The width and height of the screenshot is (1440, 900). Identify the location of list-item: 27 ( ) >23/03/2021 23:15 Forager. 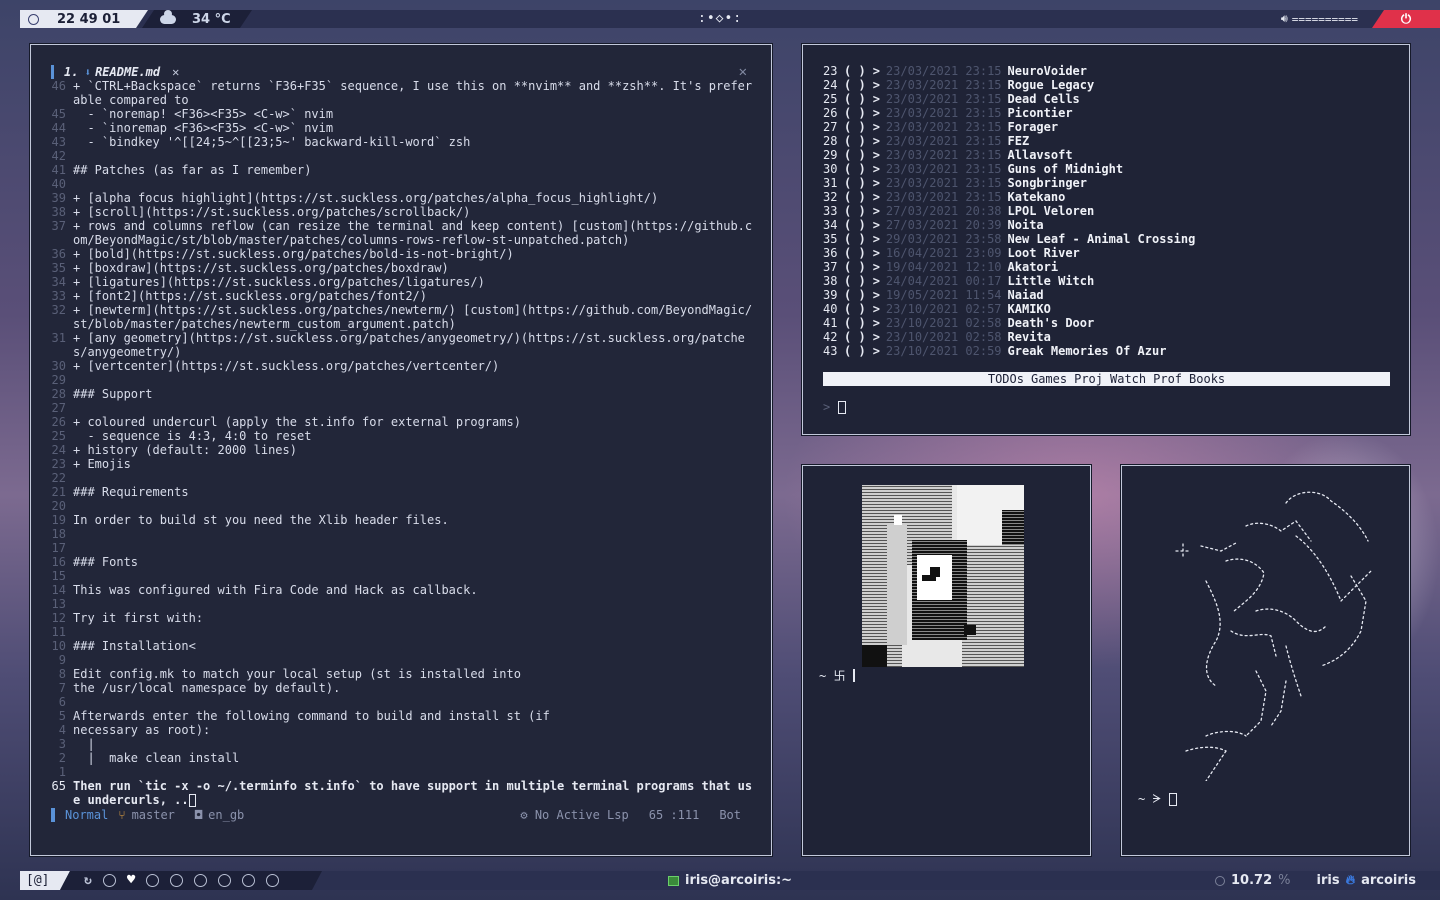
(1009, 127).